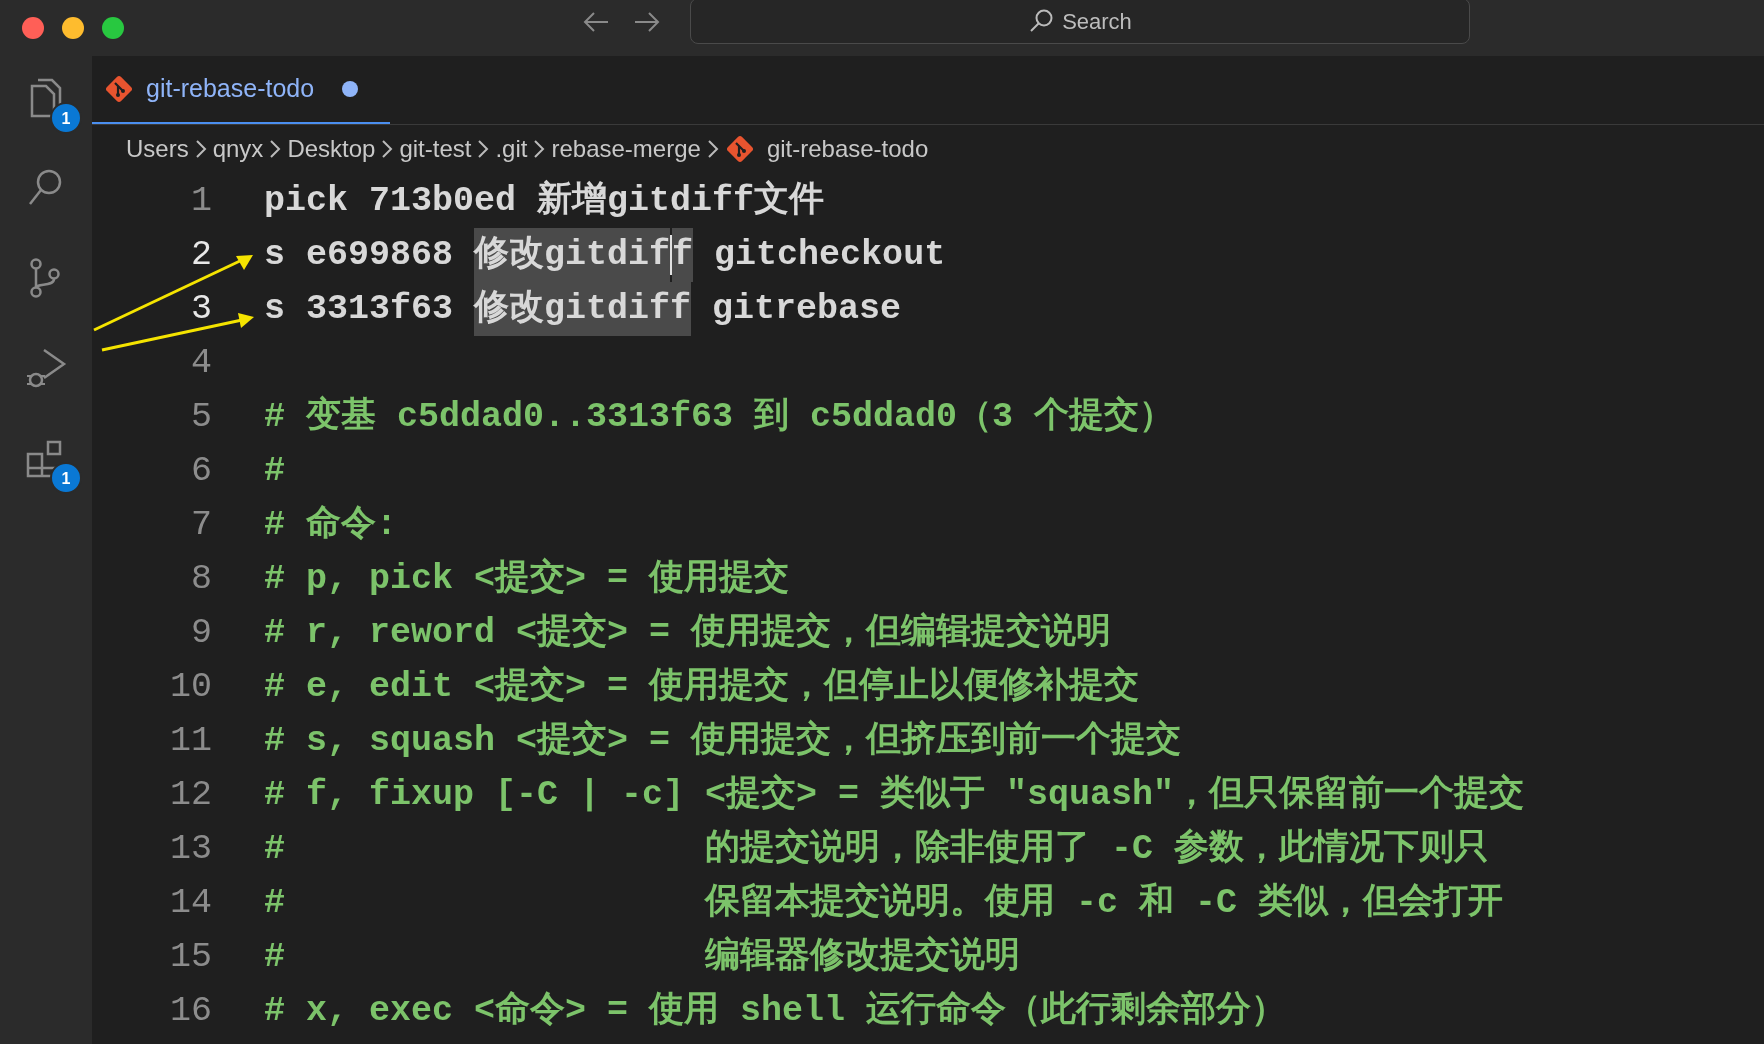 Image resolution: width=1764 pixels, height=1044 pixels. What do you see at coordinates (1080, 22) in the screenshot?
I see `search-field: Search` at bounding box center [1080, 22].